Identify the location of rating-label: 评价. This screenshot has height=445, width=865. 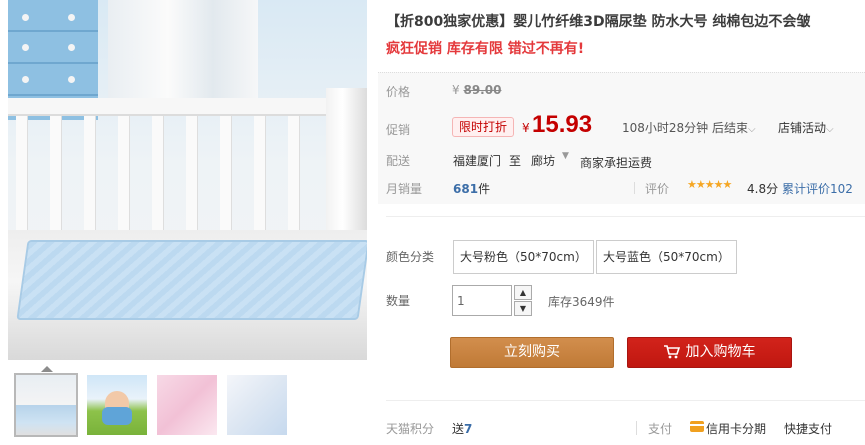
(657, 189).